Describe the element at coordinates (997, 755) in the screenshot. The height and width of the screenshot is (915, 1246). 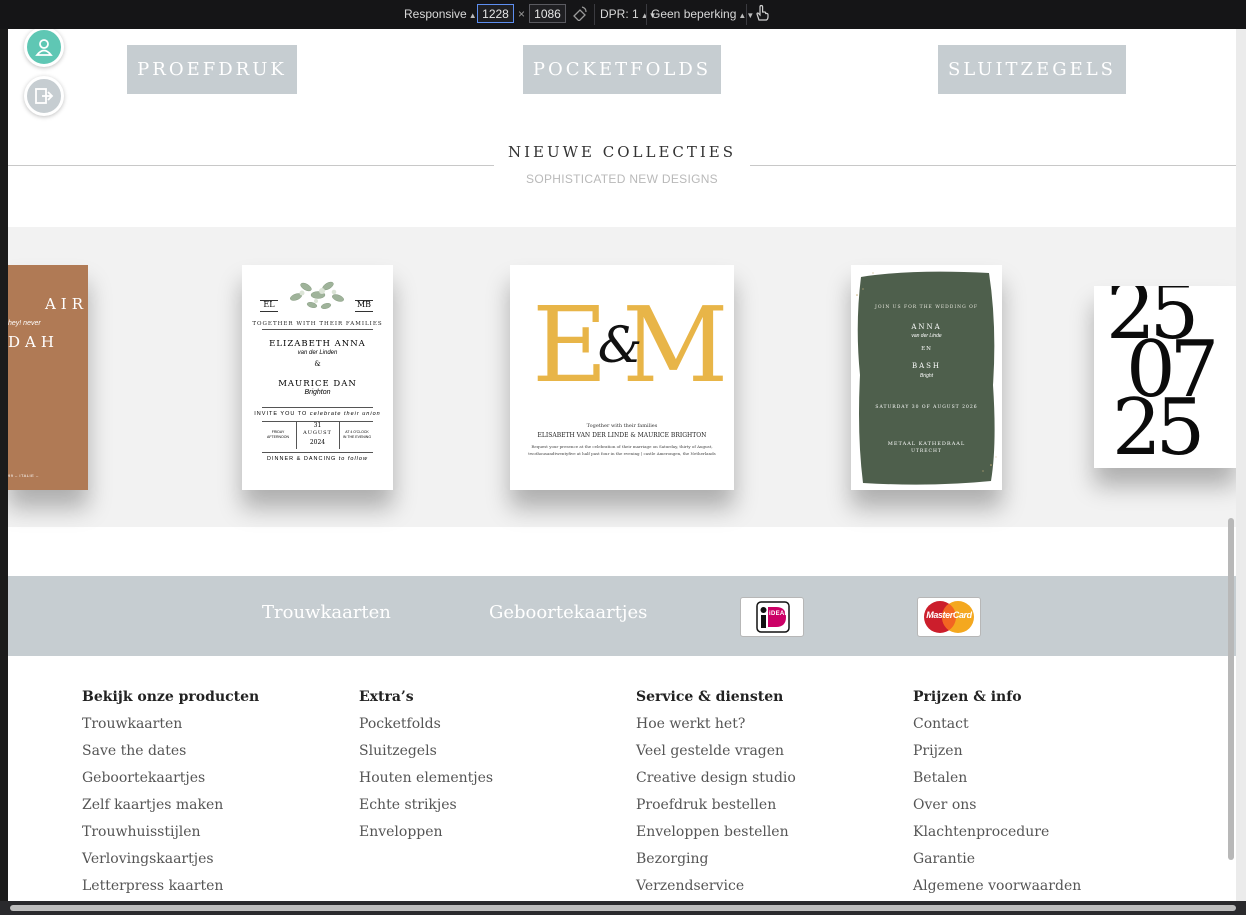
I see `footer-link: Prijzen` at that location.